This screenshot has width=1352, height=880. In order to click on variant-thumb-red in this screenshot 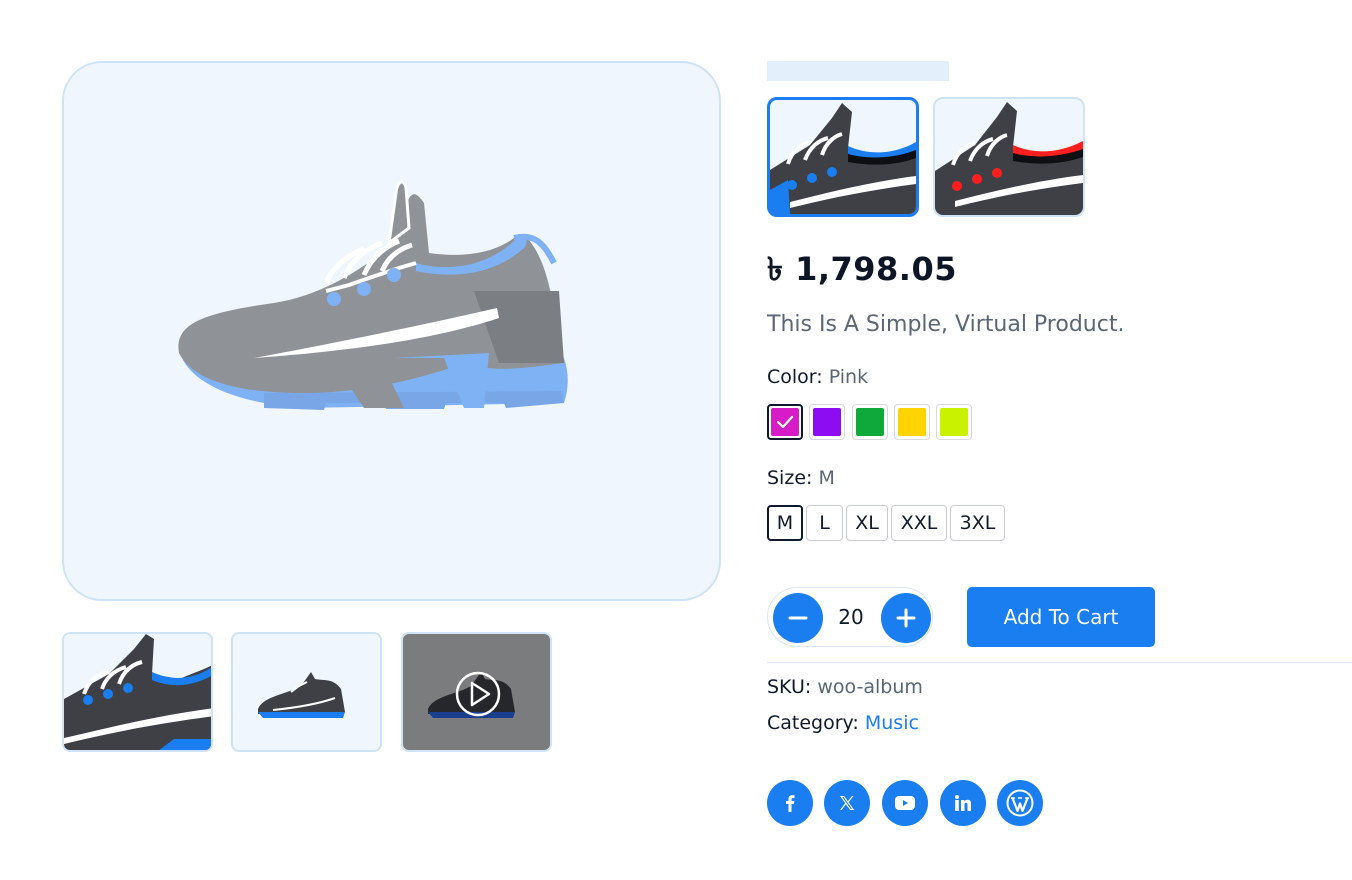, I will do `click(1009, 157)`.